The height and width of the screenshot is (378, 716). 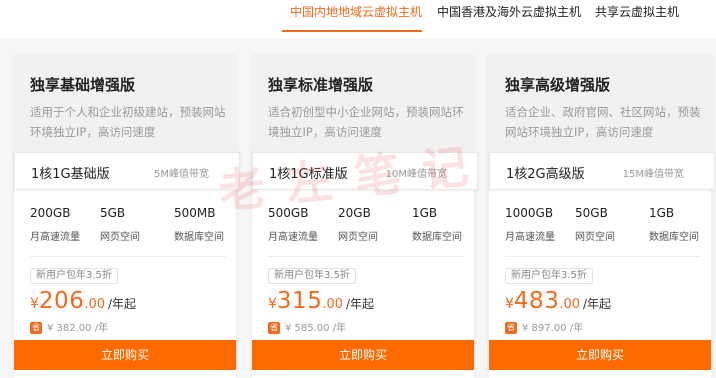 I want to click on stat-traffic: 500GB 月高速流量, so click(x=293, y=224).